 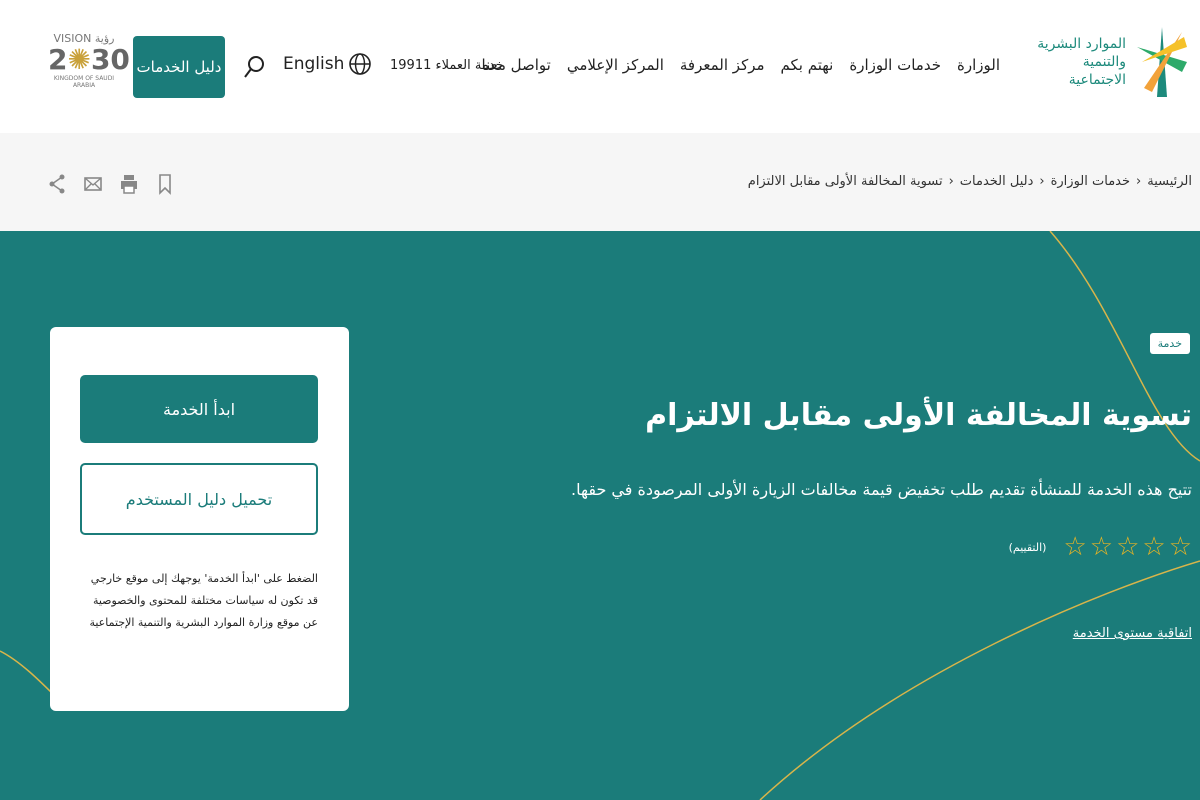 I want to click on rating-stars: ☆ ☆ ☆ ☆ ☆ (التقييم), so click(x=1100, y=547).